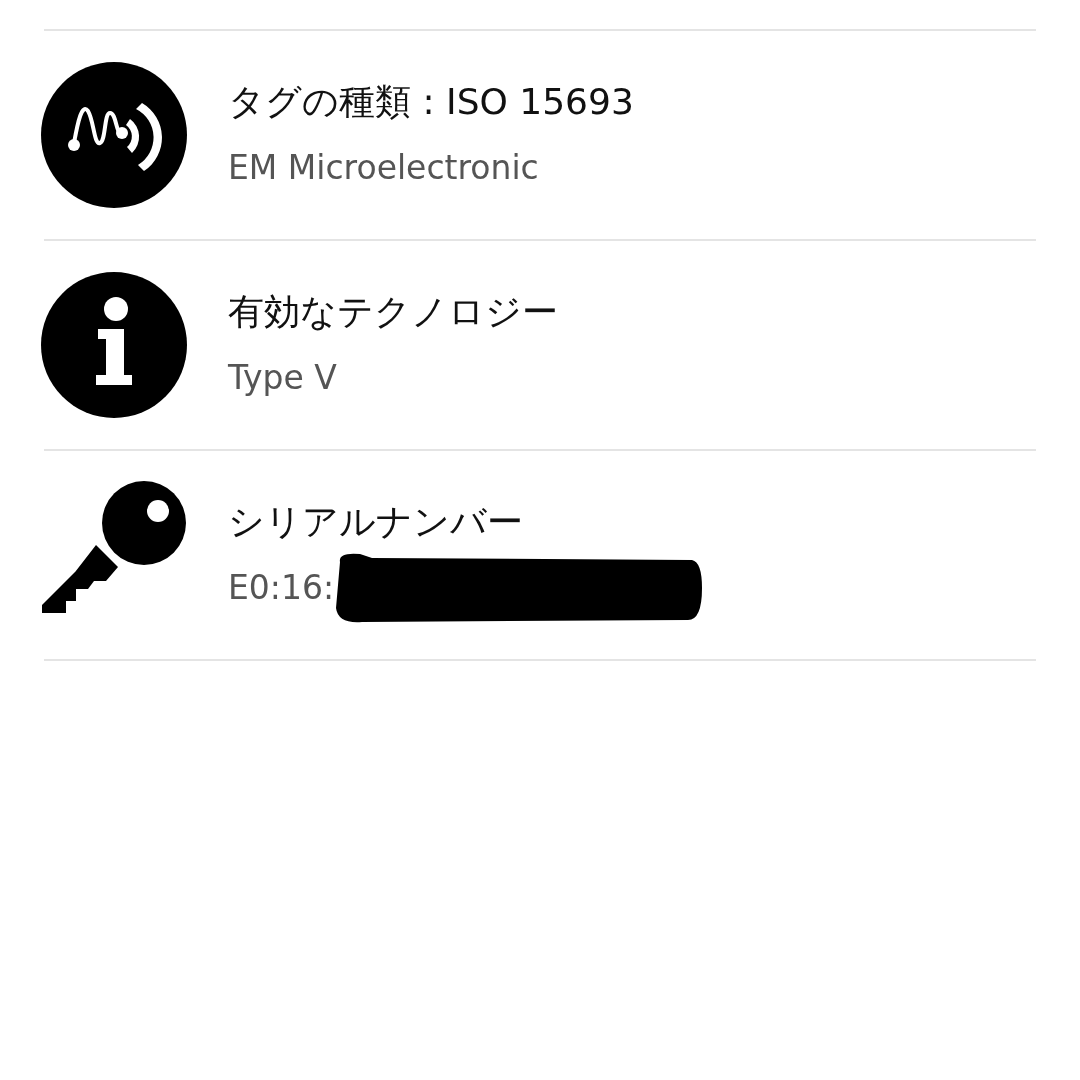 This screenshot has width=1080, height=1080. What do you see at coordinates (393, 312) in the screenshot?
I see `row-title: 有効なテクノロジー` at bounding box center [393, 312].